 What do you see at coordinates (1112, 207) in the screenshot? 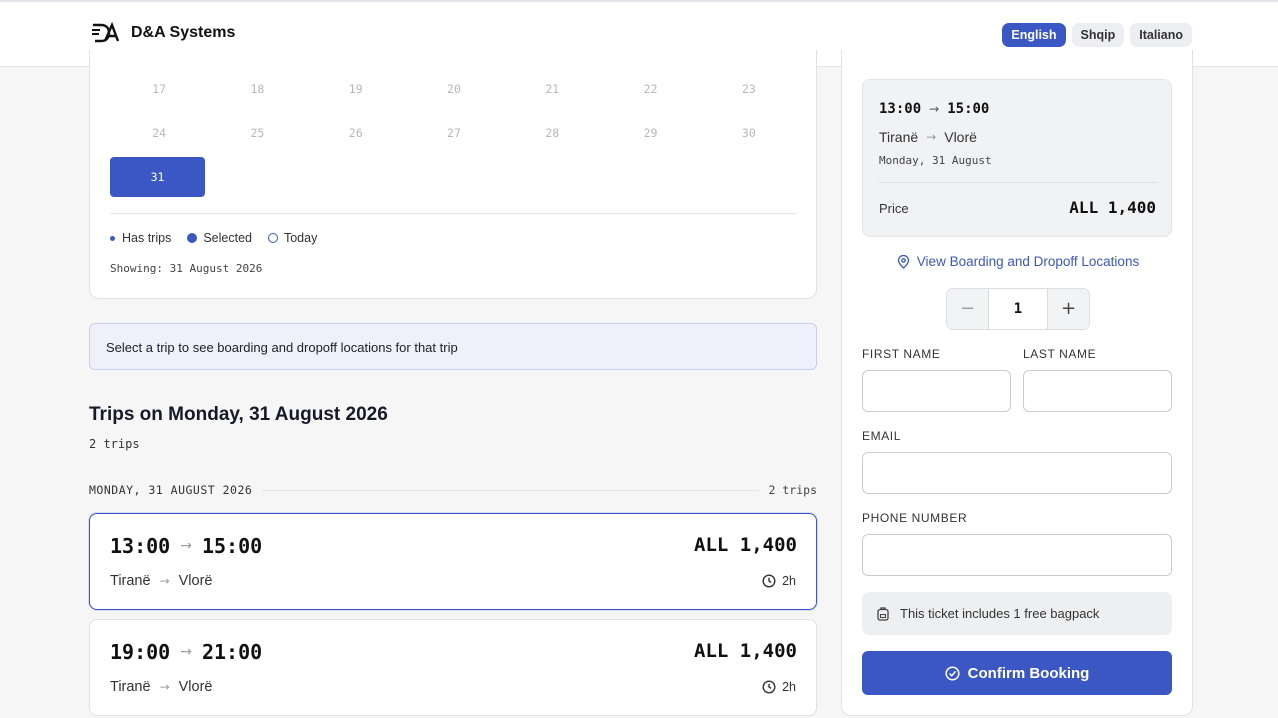
I see `summary-price-value: ALL 1,400` at bounding box center [1112, 207].